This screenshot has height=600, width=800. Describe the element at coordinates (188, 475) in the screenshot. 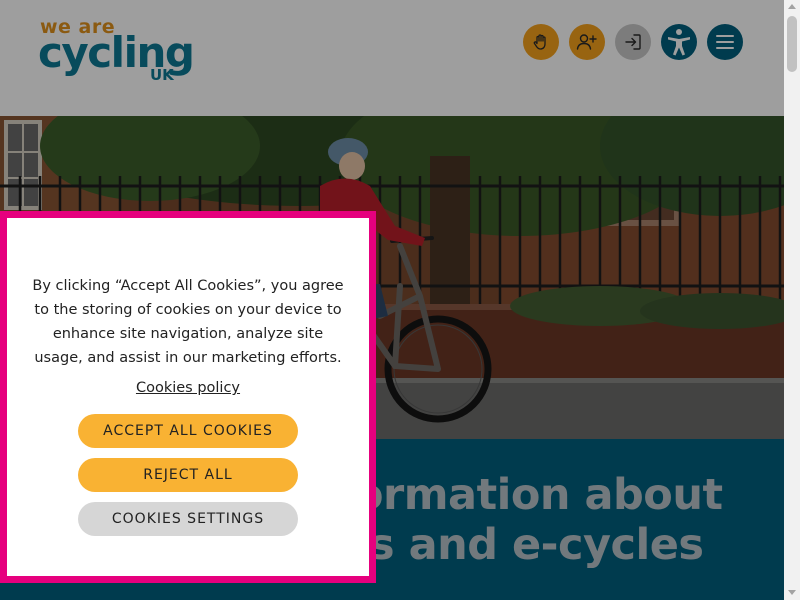

I see `reject-all-button: REJECT ALL` at that location.